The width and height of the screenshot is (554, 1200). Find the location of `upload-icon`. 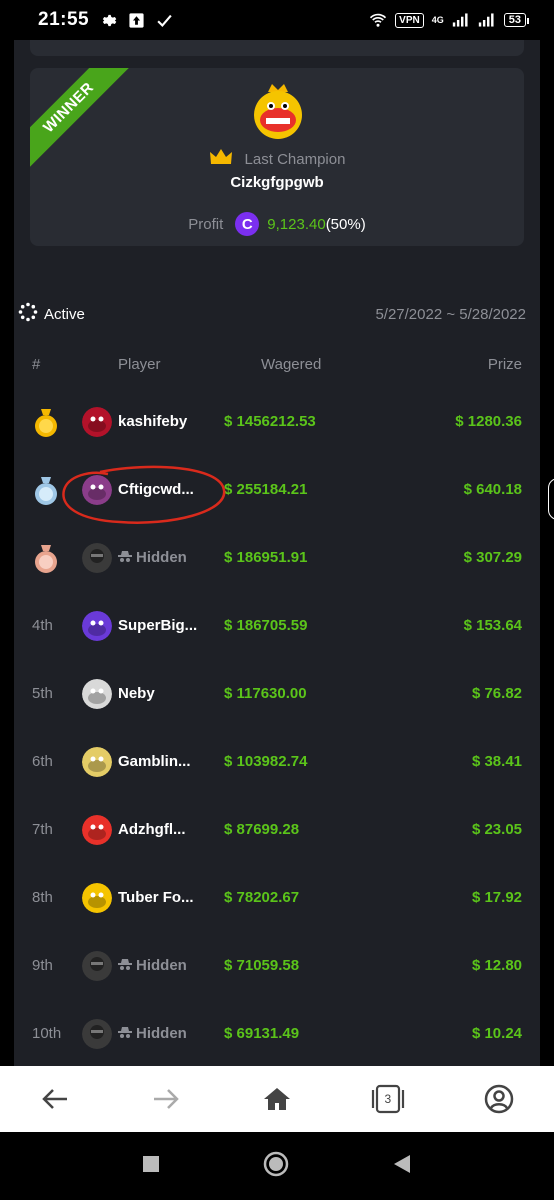

upload-icon is located at coordinates (136, 20).